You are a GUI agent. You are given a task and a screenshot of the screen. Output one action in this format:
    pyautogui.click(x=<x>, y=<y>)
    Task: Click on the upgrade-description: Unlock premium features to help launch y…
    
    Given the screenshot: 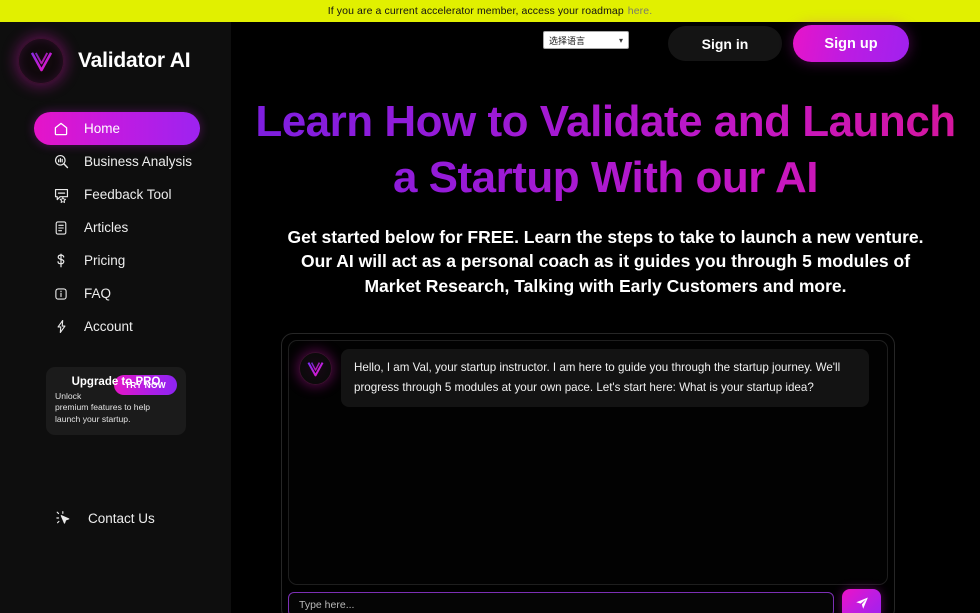 What is the action you would take?
    pyautogui.click(x=103, y=407)
    